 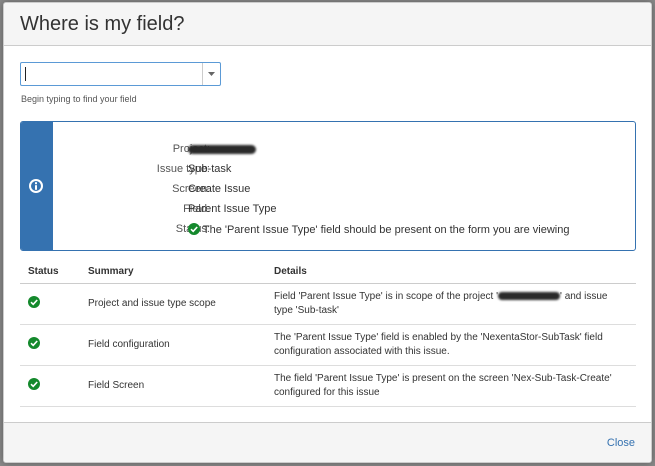 I want to click on dropdown-toggle-button, so click(x=211, y=74).